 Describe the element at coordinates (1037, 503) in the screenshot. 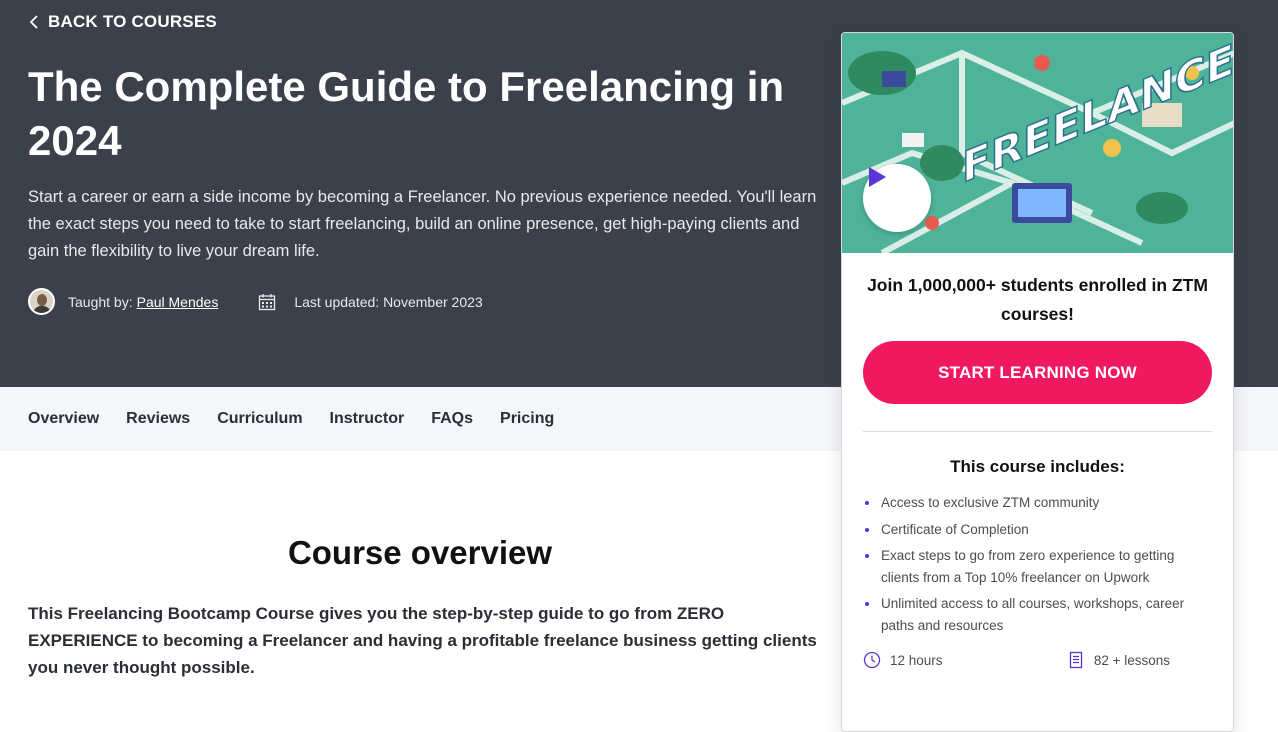

I see `includes-item: Access to exclusive ZTM community` at that location.